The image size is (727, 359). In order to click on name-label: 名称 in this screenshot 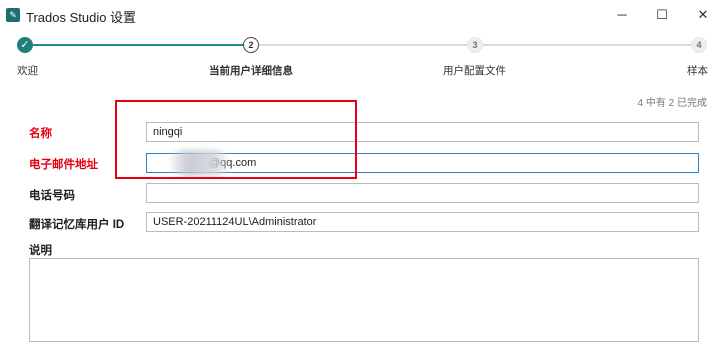, I will do `click(40, 134)`.